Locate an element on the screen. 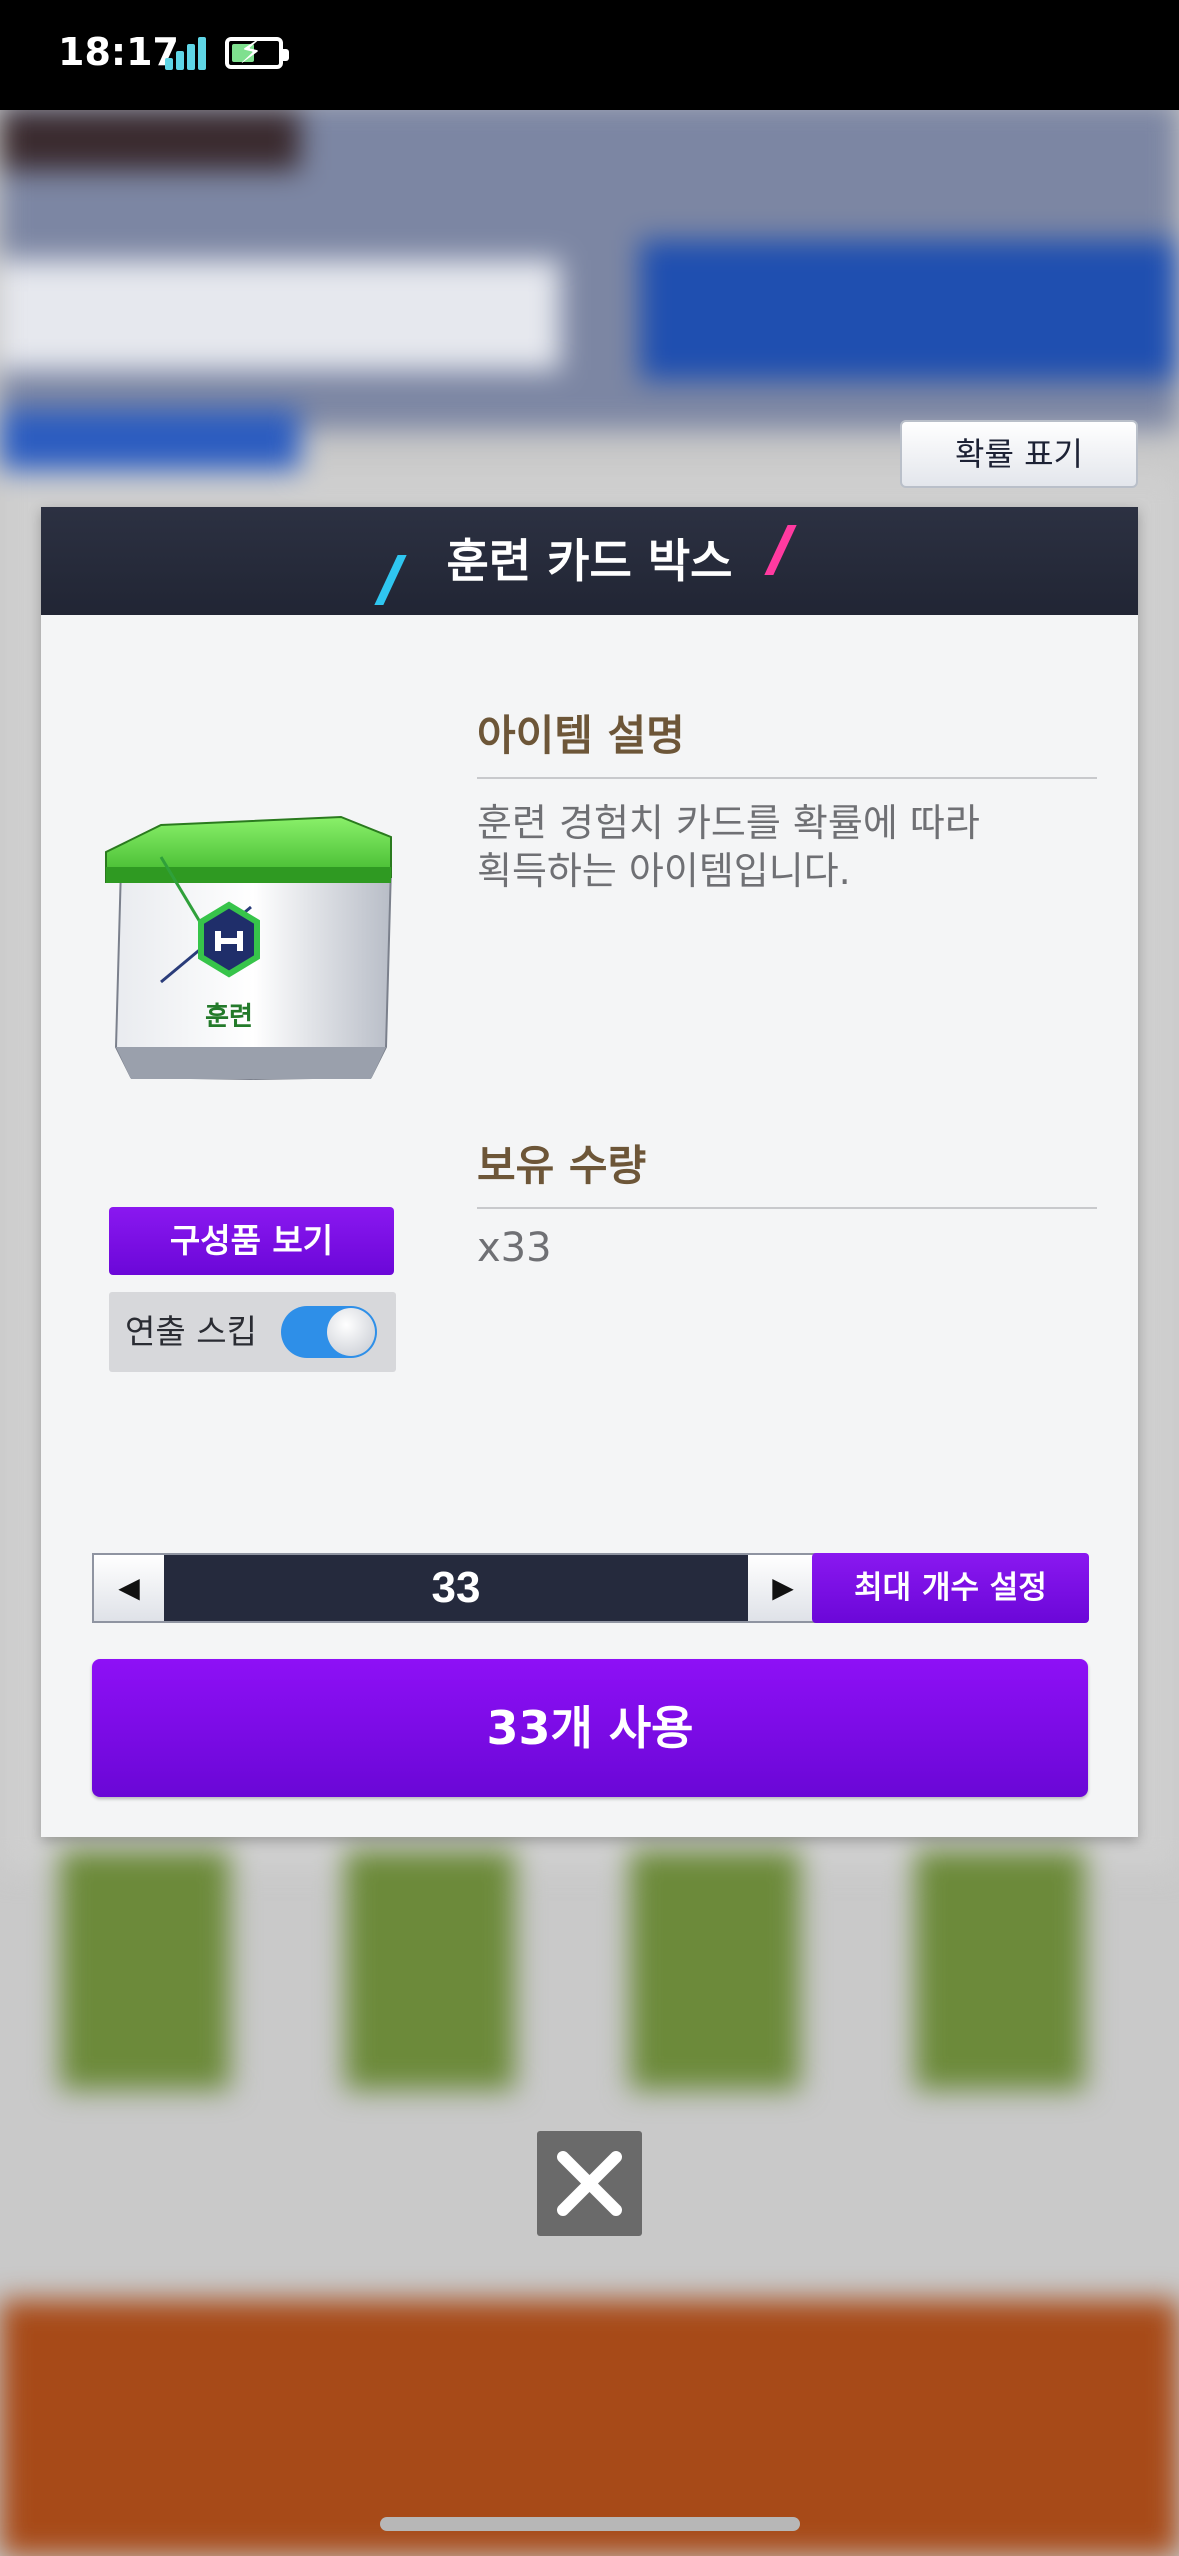 The height and width of the screenshot is (2556, 1179). view-components-button: 구성품 보기 is located at coordinates (251, 1241).